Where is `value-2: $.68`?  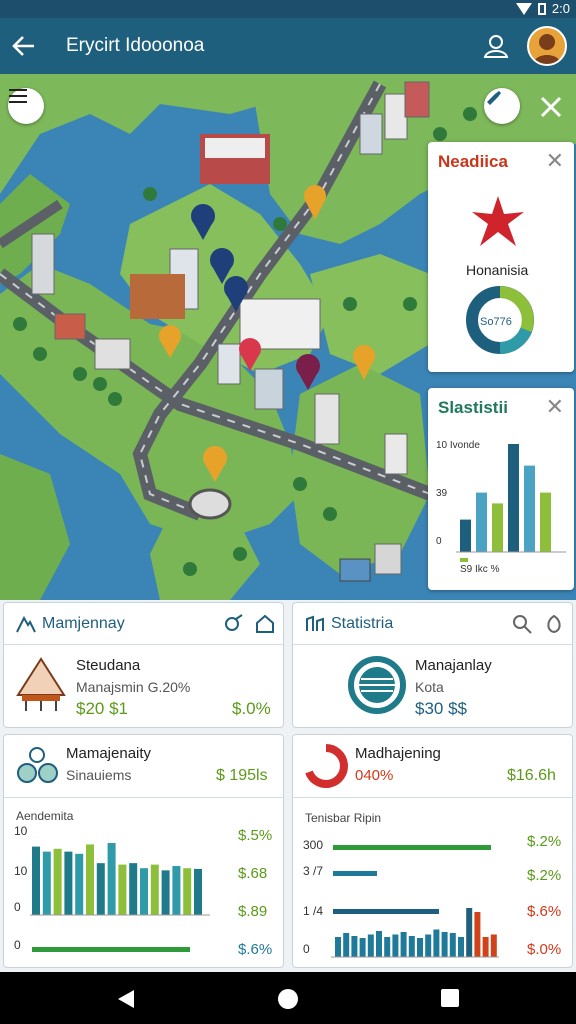
value-2: $.68 is located at coordinates (253, 873).